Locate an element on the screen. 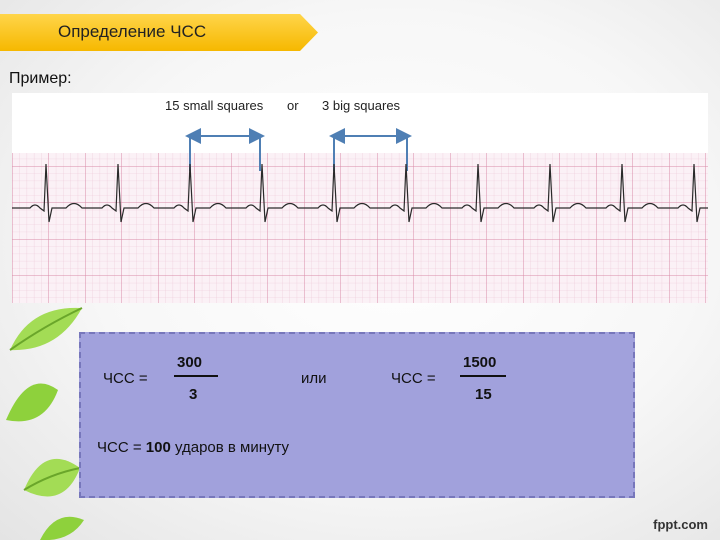 The height and width of the screenshot is (540, 720). formula-result-prefix: ЧСС = is located at coordinates (119, 447).